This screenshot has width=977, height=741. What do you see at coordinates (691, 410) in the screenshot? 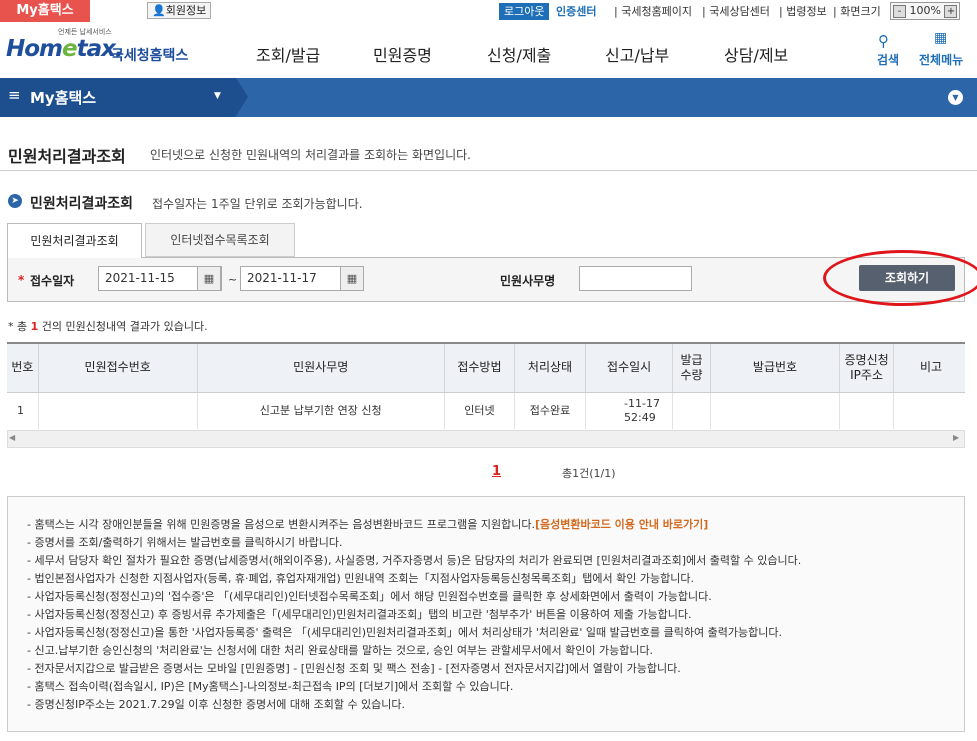
I see `cell-qty` at bounding box center [691, 410].